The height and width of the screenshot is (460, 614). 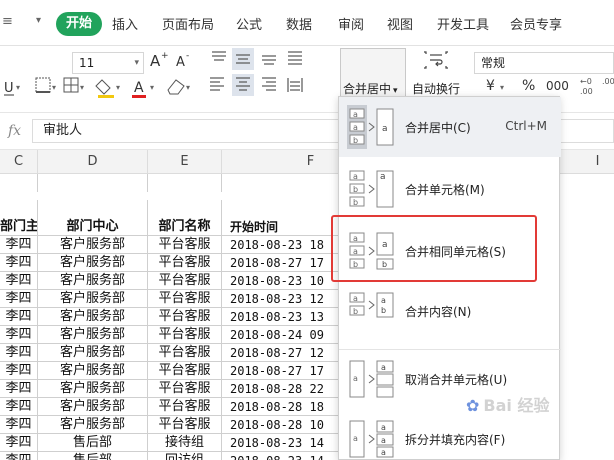 I want to click on menu-item-merge-content: ab ab 合并内容(N), so click(x=450, y=311).